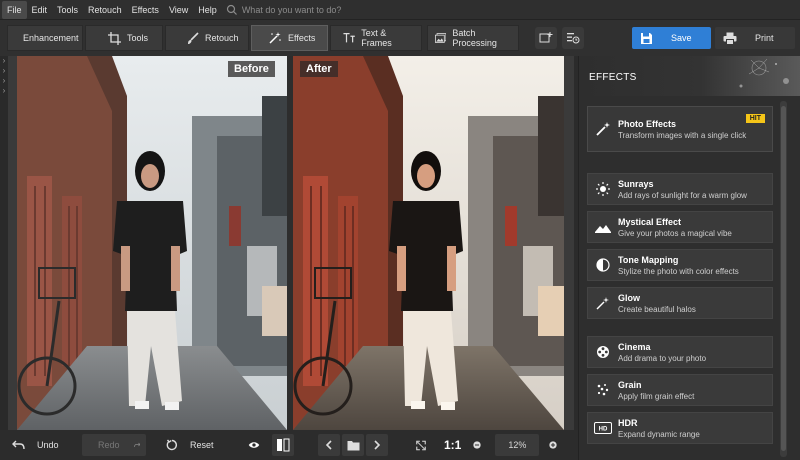  I want to click on plus-circle-icon, so click(553, 445).